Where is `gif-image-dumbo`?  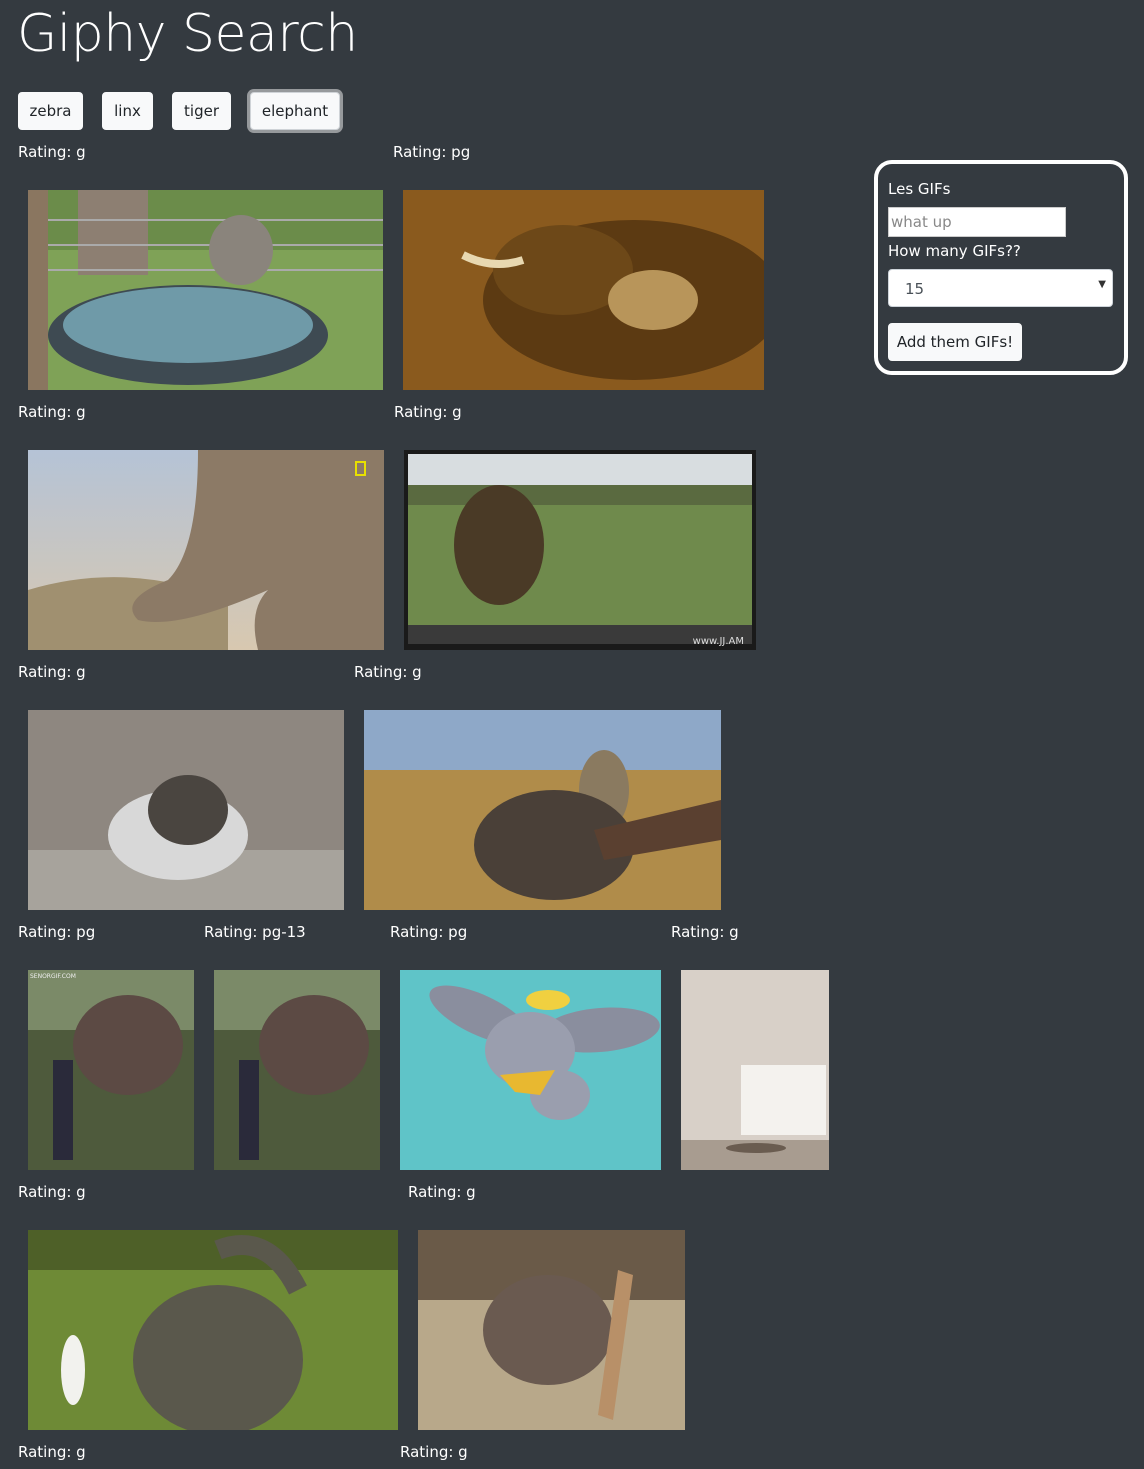
gif-image-dumbo is located at coordinates (530, 1070).